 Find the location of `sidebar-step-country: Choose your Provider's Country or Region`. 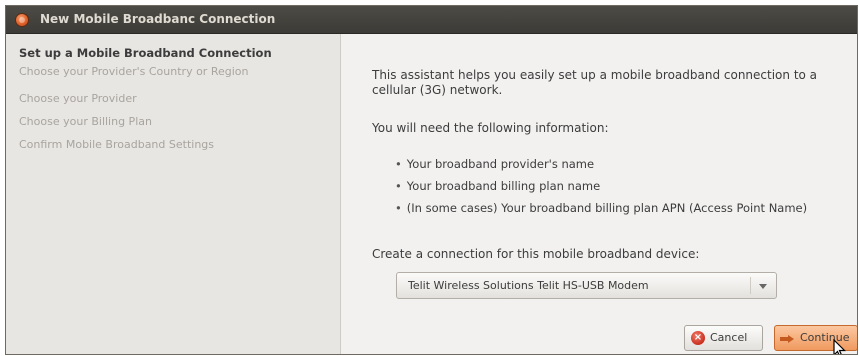

sidebar-step-country: Choose your Provider's Country or Region is located at coordinates (134, 71).